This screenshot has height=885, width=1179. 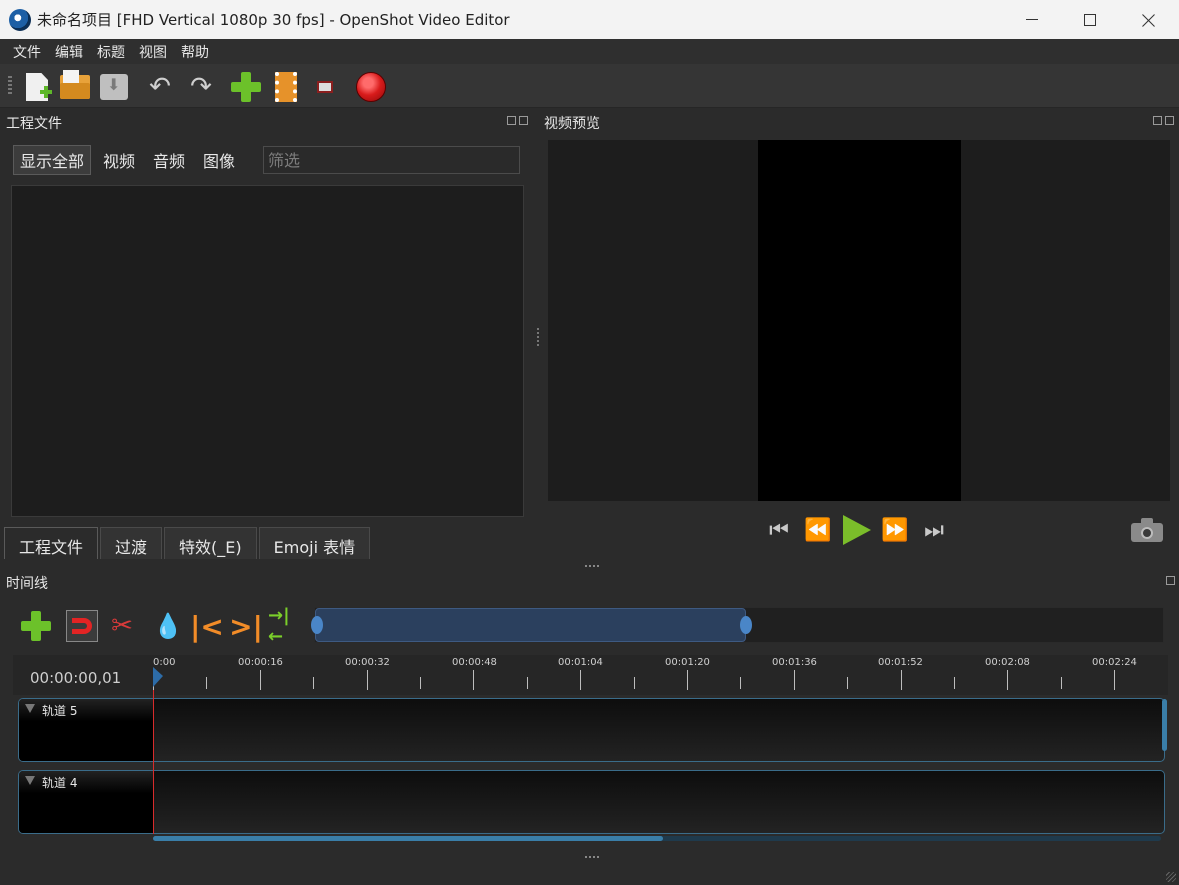 I want to click on razor-tool-button: ✂, so click(x=122, y=626).